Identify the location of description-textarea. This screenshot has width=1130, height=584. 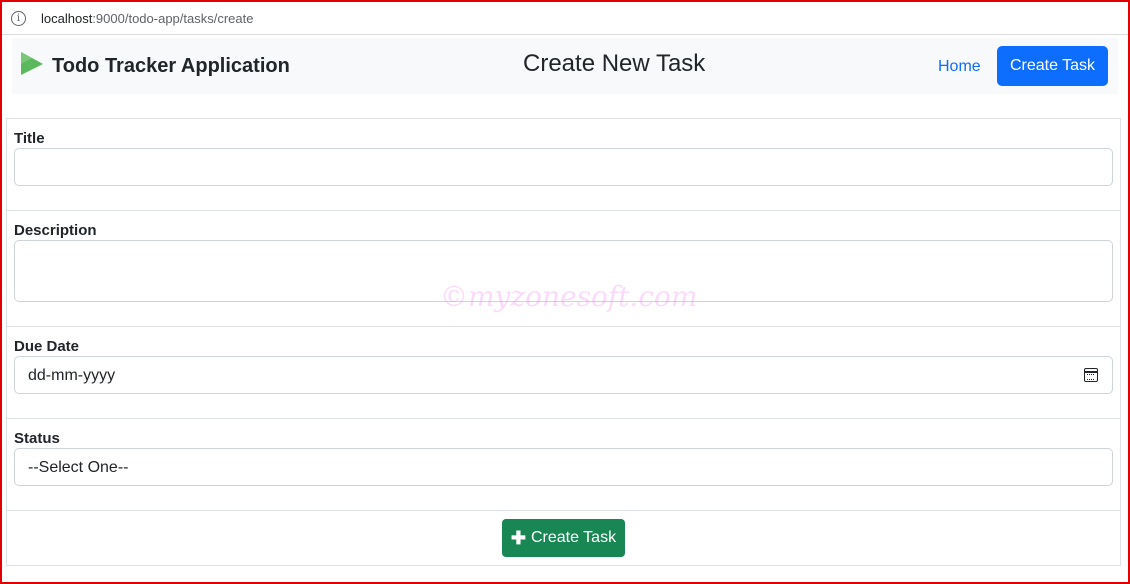
(563, 271).